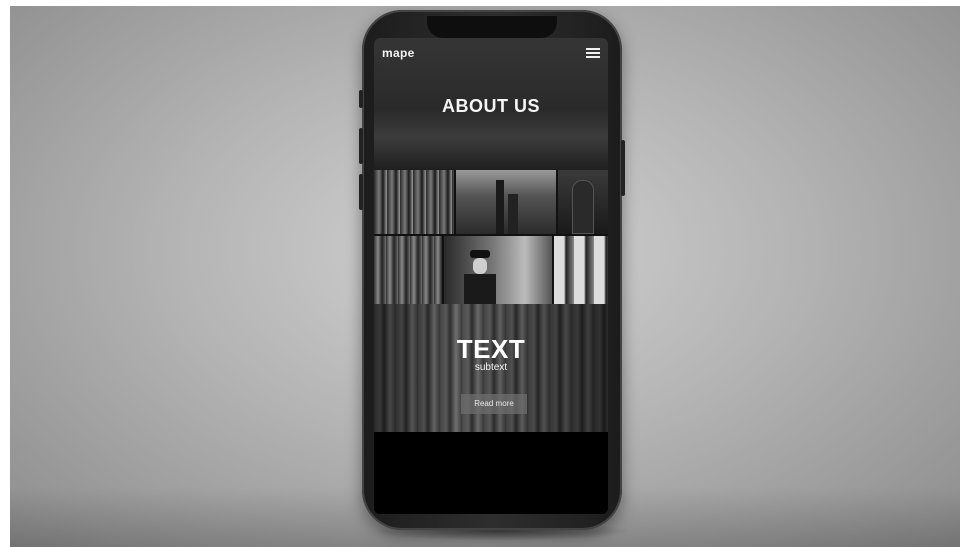  I want to click on phone-volume-down-button, so click(361, 192).